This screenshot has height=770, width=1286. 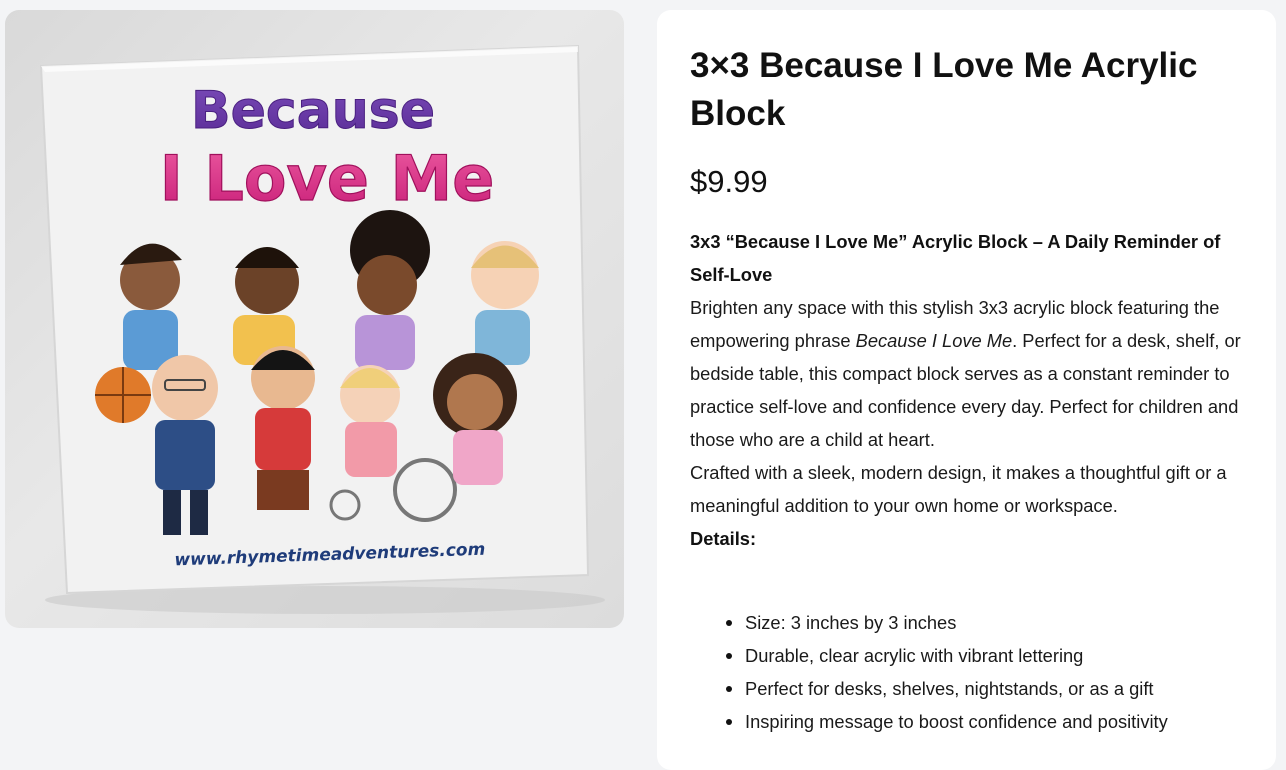 What do you see at coordinates (944, 89) in the screenshot?
I see `product-title: 3×3 Because I Love Me Acrylic Block` at bounding box center [944, 89].